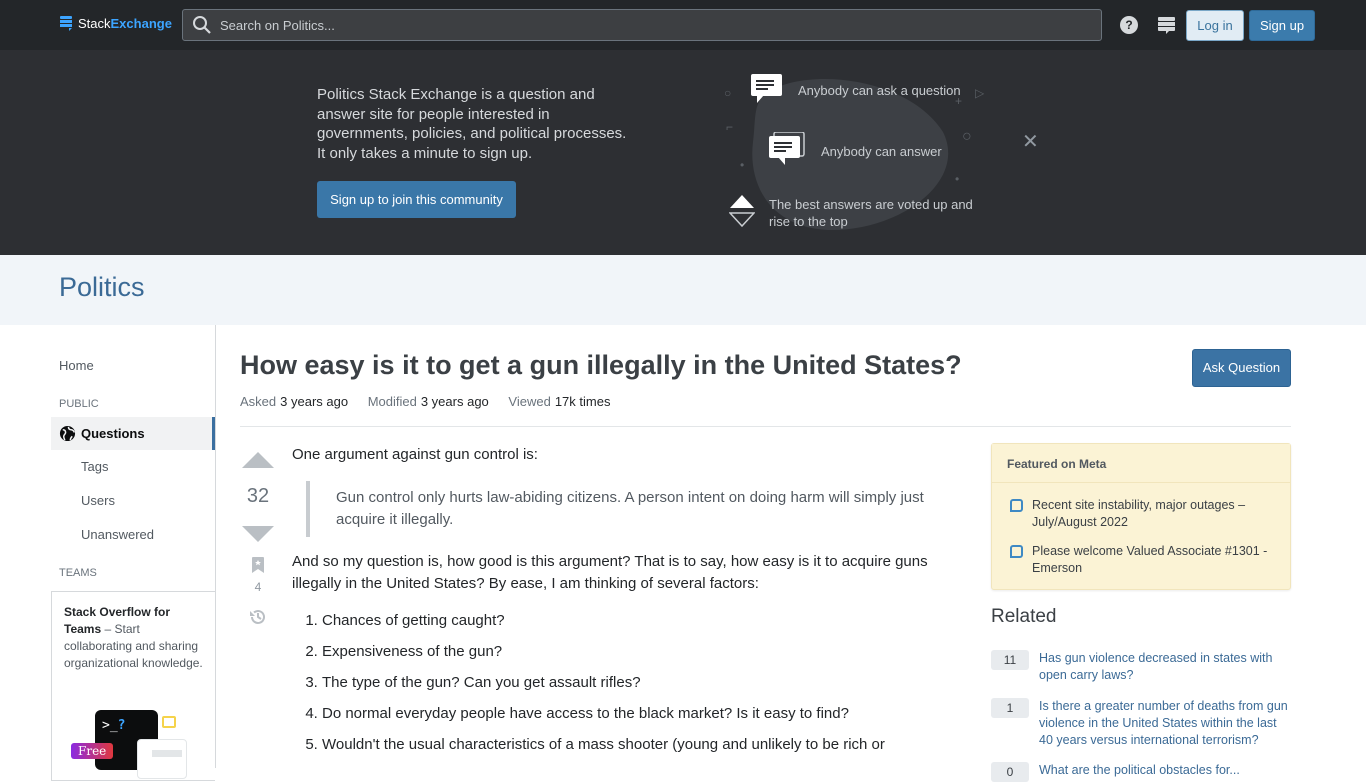  I want to click on related-score: 11, so click(1010, 660).